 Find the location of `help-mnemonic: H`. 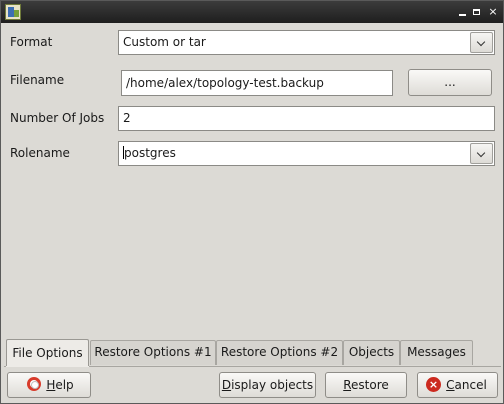

help-mnemonic: H is located at coordinates (51, 385).